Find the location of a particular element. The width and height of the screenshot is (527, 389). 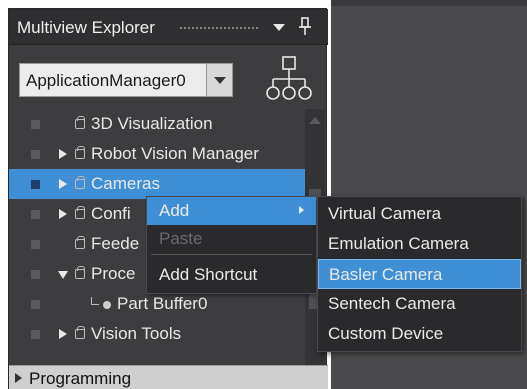

tree-item-label: Part Buffer0 is located at coordinates (162, 303).